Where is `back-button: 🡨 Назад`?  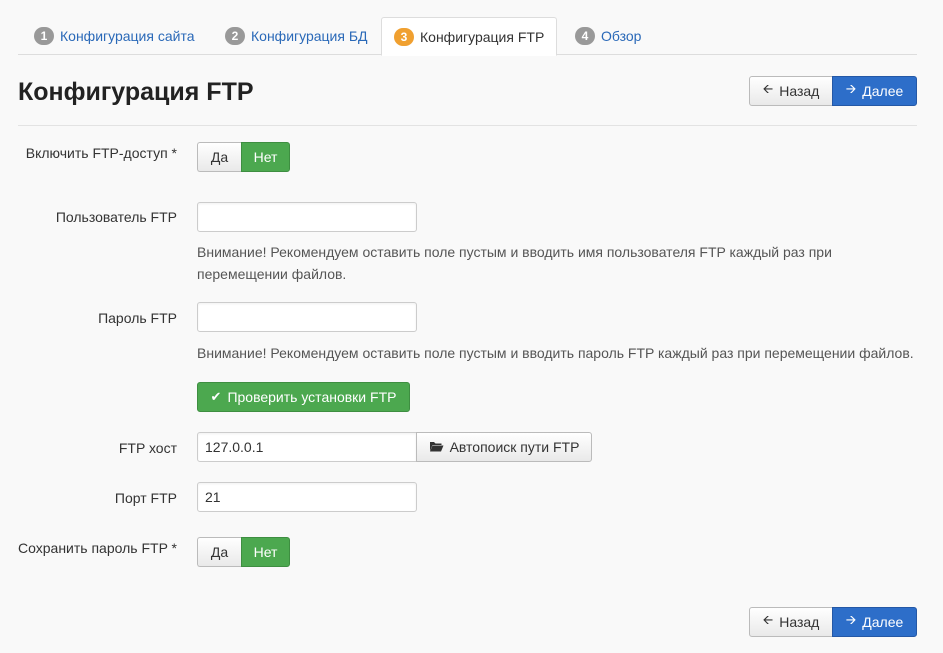 back-button: 🡨 Назад is located at coordinates (791, 91).